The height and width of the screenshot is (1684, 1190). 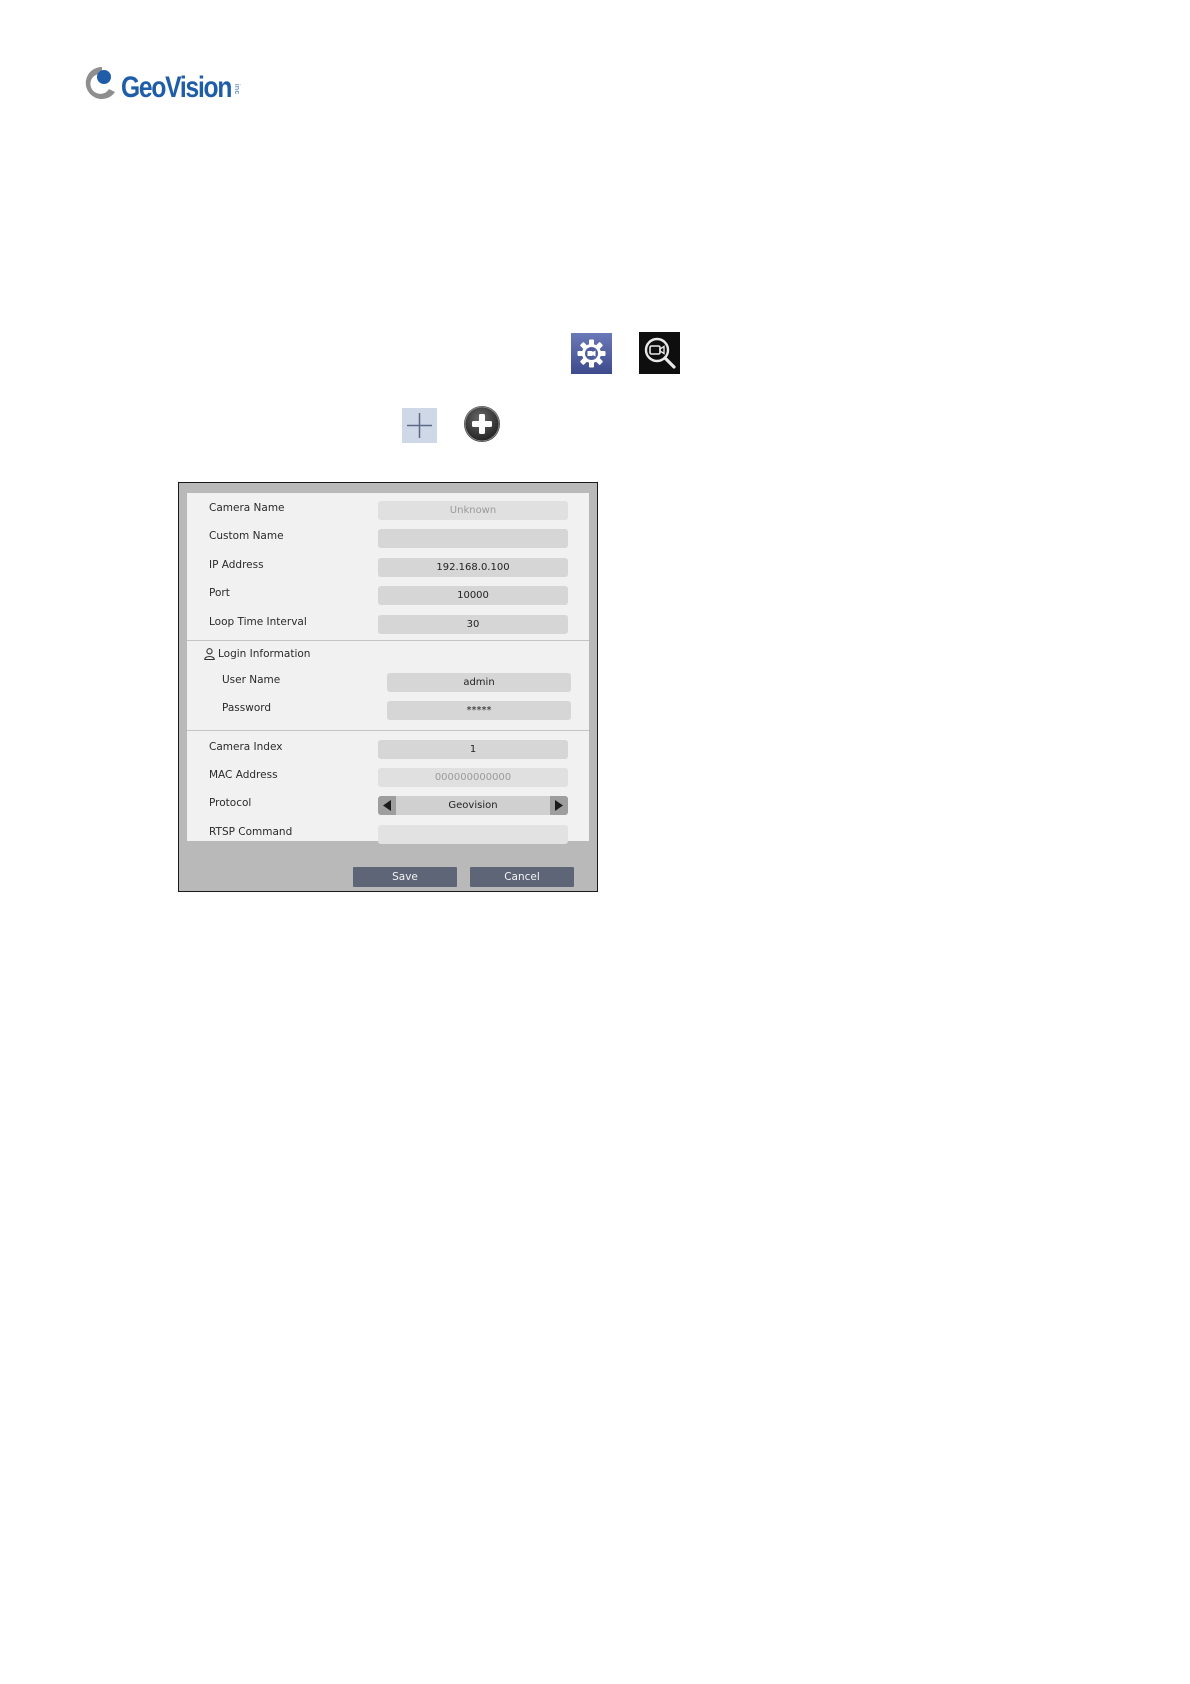 I want to click on triangle-right-icon, so click(x=559, y=805).